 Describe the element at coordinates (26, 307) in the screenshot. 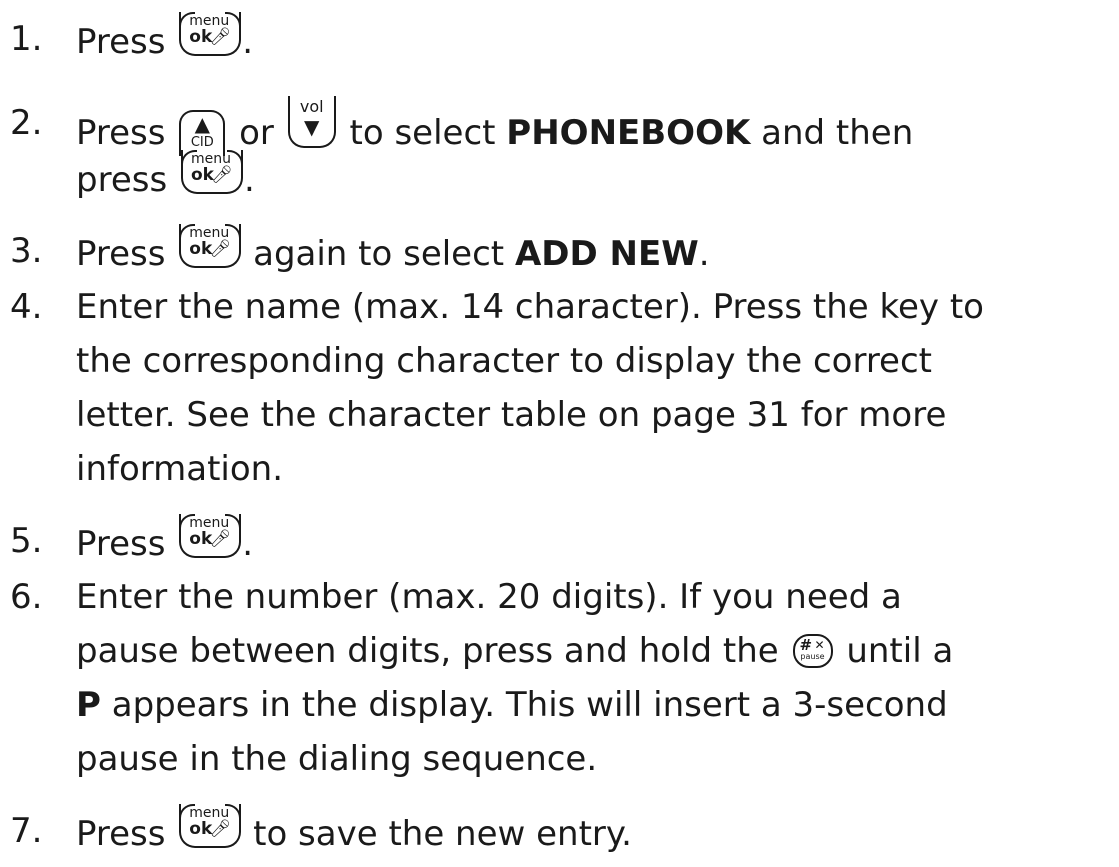

I see `step-number: 4.` at that location.